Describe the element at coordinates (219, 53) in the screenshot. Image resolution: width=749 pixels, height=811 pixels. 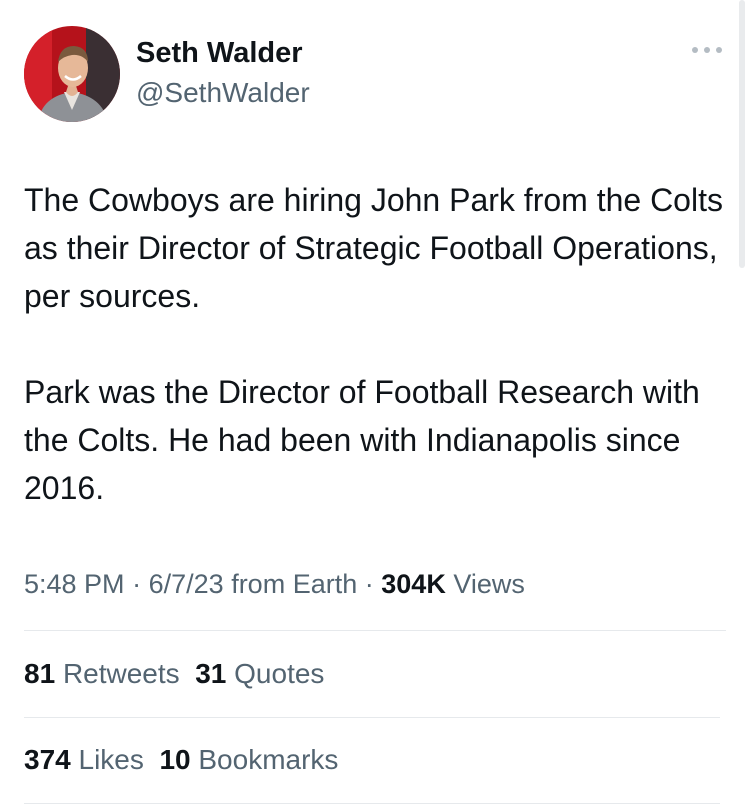
I see `author-display-name: Seth Walder` at that location.